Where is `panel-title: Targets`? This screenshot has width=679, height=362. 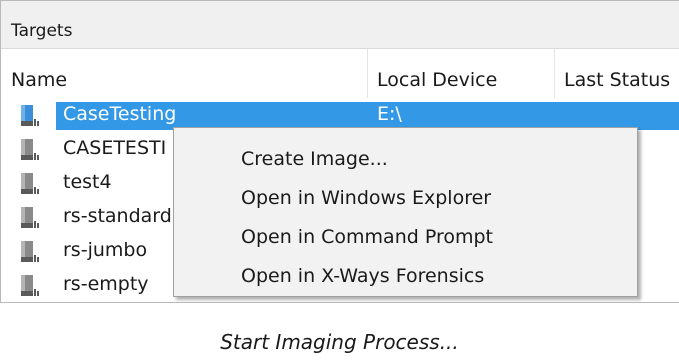
panel-title: Targets is located at coordinates (42, 31).